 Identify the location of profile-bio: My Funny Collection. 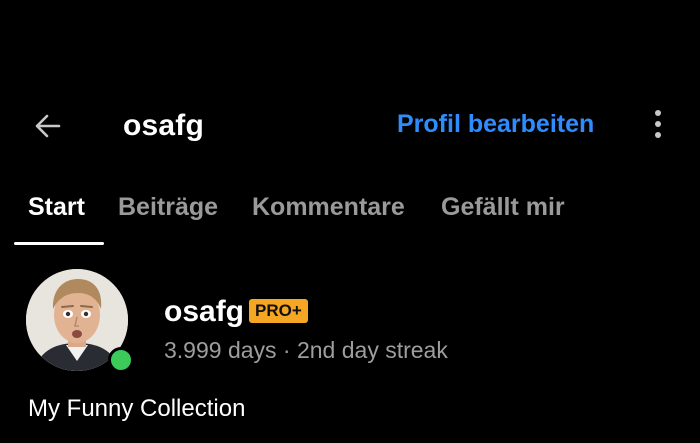
(137, 408).